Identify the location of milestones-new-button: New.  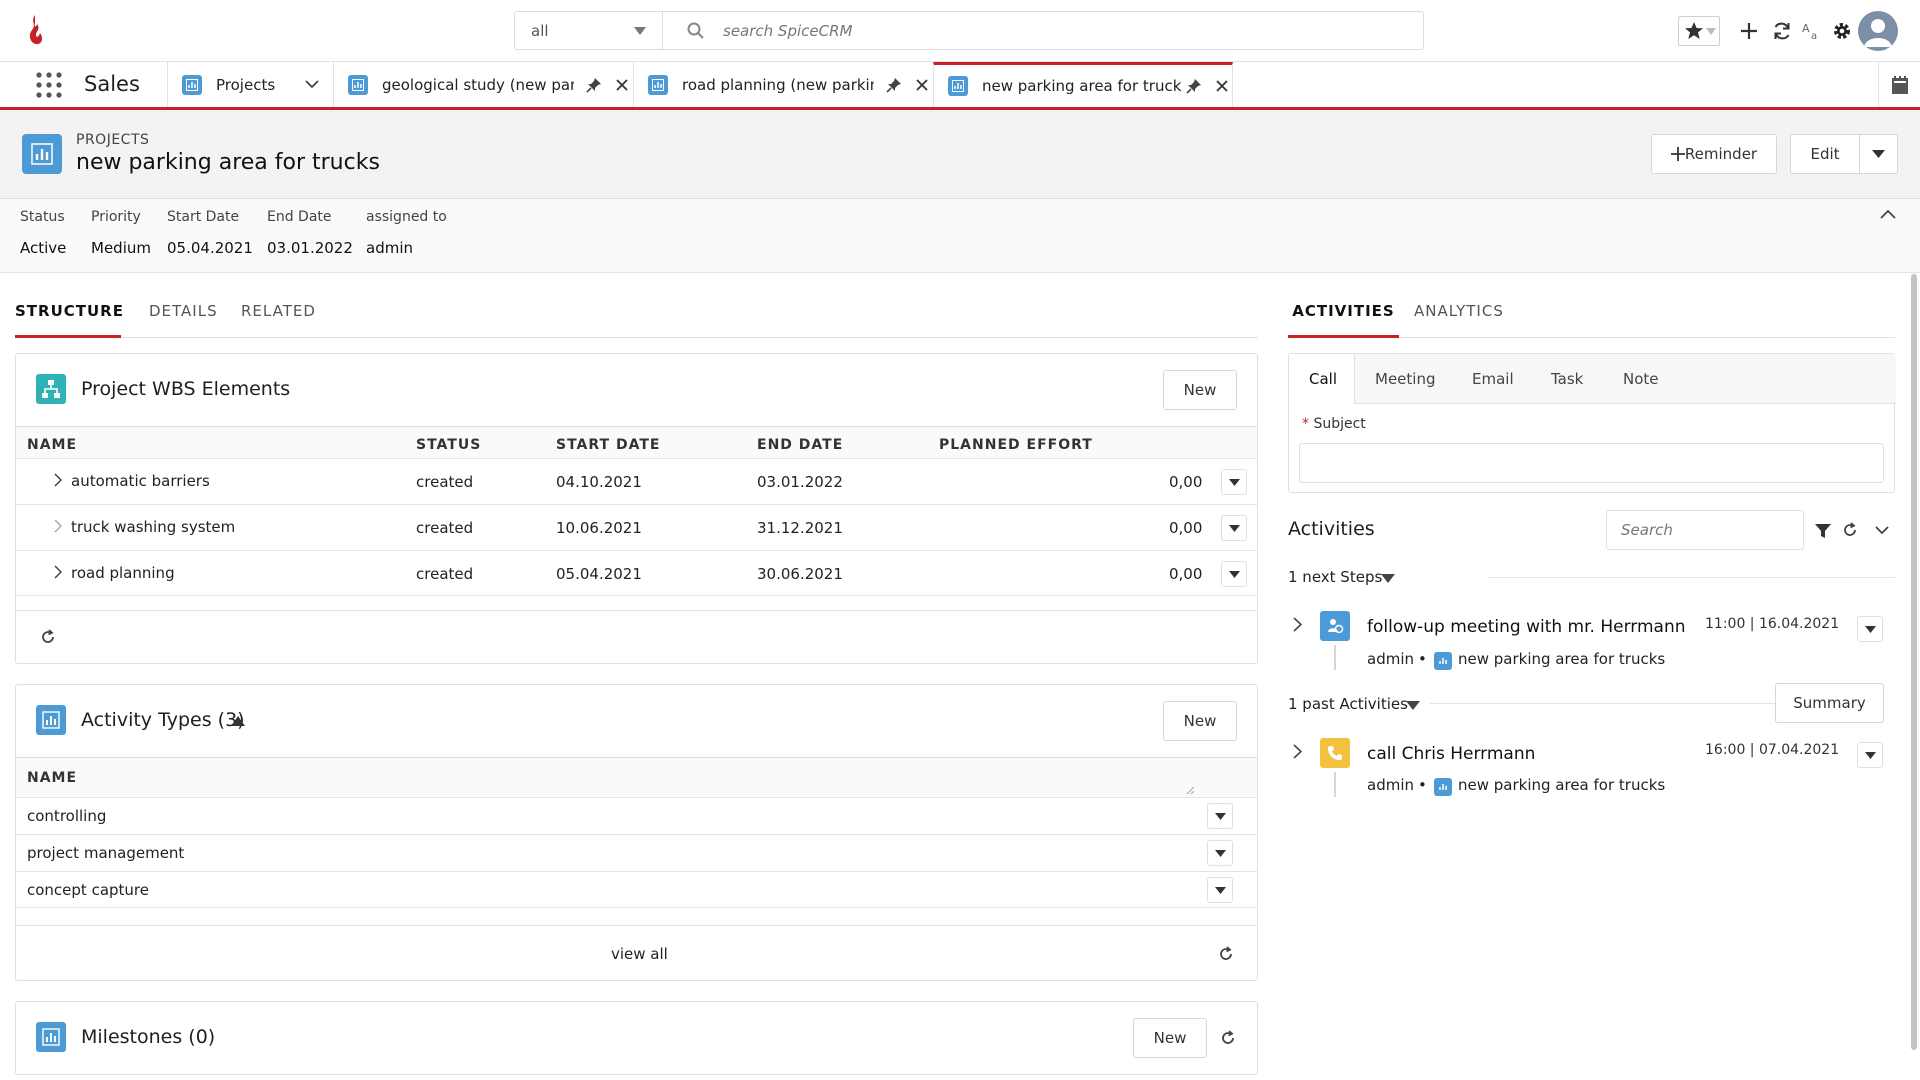
(1170, 1038).